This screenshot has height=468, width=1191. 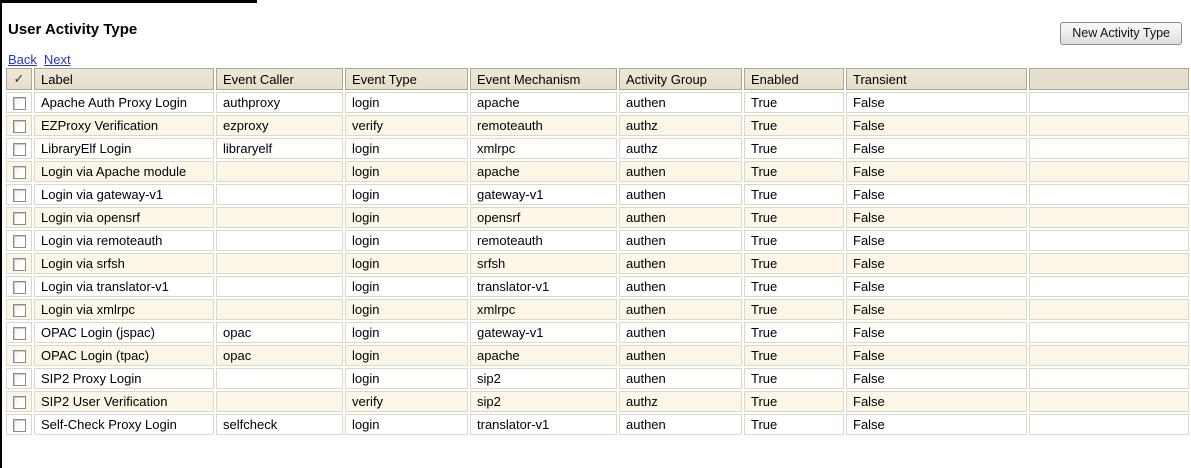 I want to click on cell-event_caller: opac, so click(x=279, y=332).